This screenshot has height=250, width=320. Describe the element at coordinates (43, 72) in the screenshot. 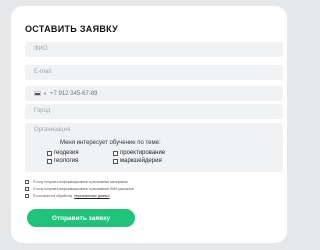

I see `email-placeholder: E-mail` at that location.